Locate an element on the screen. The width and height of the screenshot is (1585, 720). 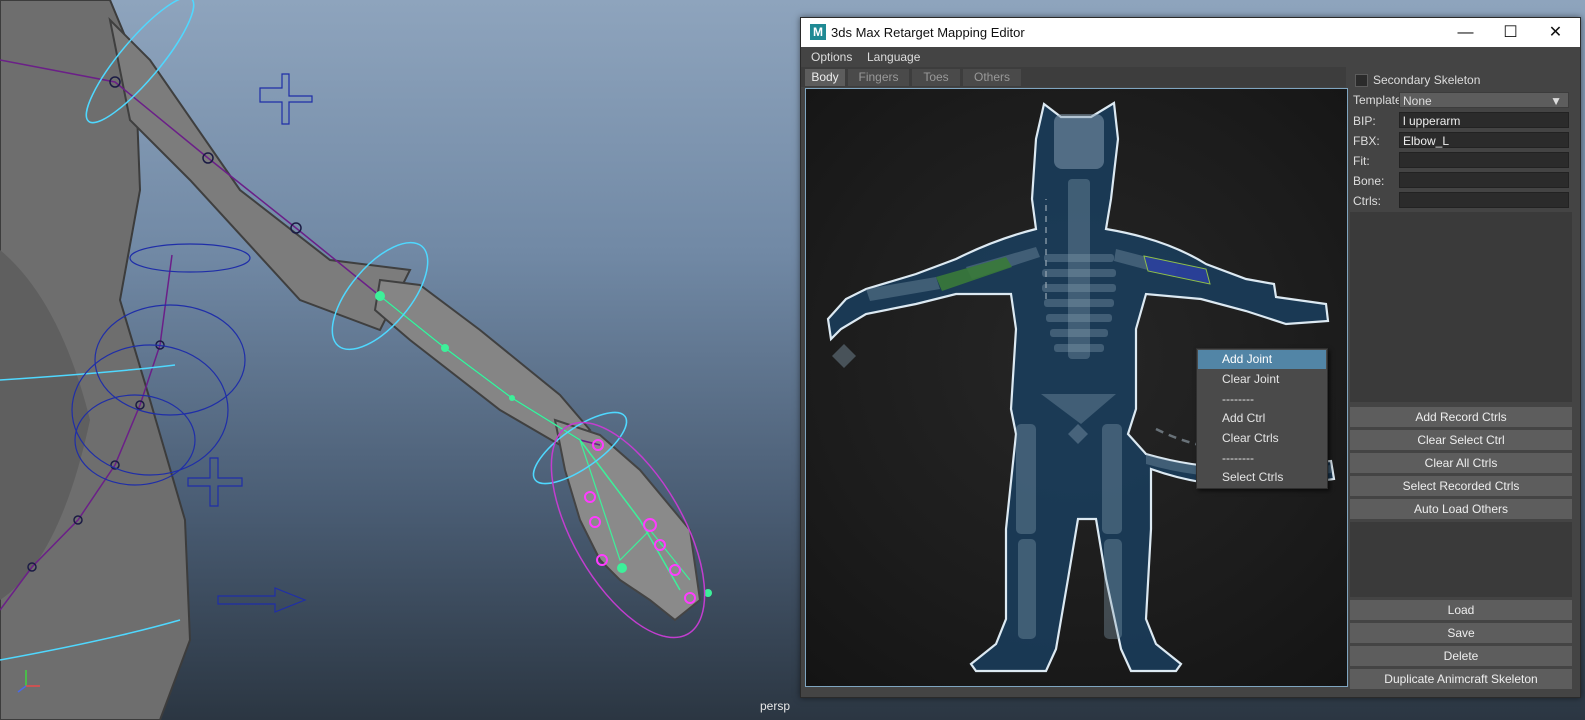
menu-options: Options is located at coordinates (831, 57).